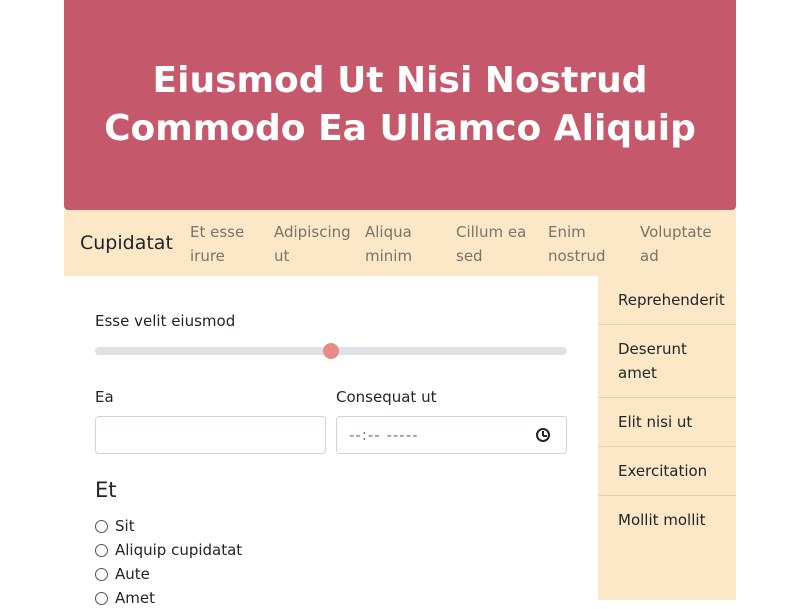 This screenshot has width=800, height=609. I want to click on radio-label: Sit, so click(125, 526).